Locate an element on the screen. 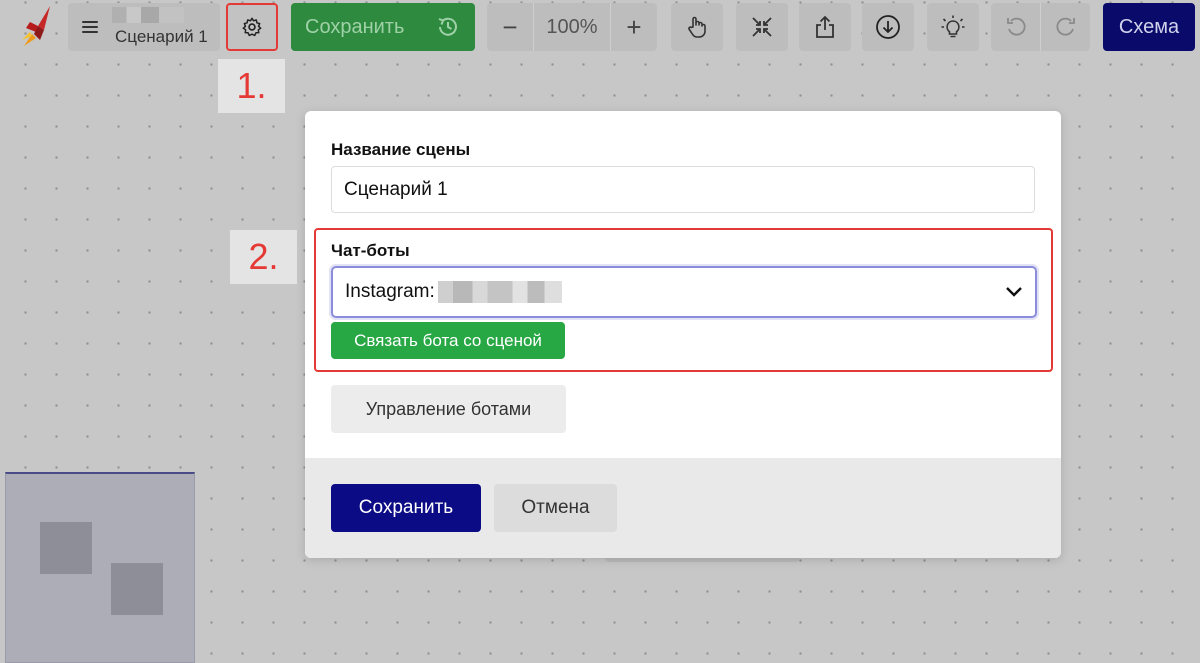 The height and width of the screenshot is (663, 1200). chatbot-select: Instagram: is located at coordinates (684, 292).